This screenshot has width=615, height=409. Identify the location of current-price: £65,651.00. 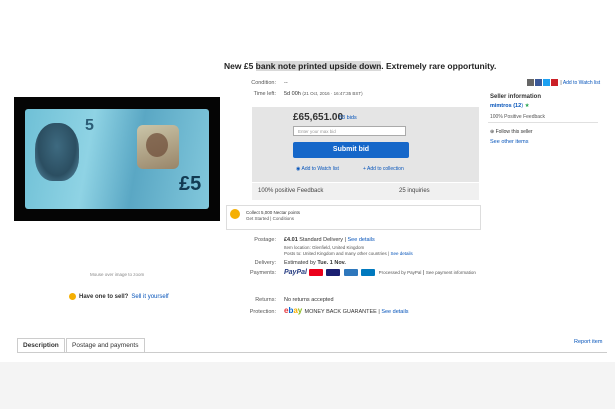
(318, 117).